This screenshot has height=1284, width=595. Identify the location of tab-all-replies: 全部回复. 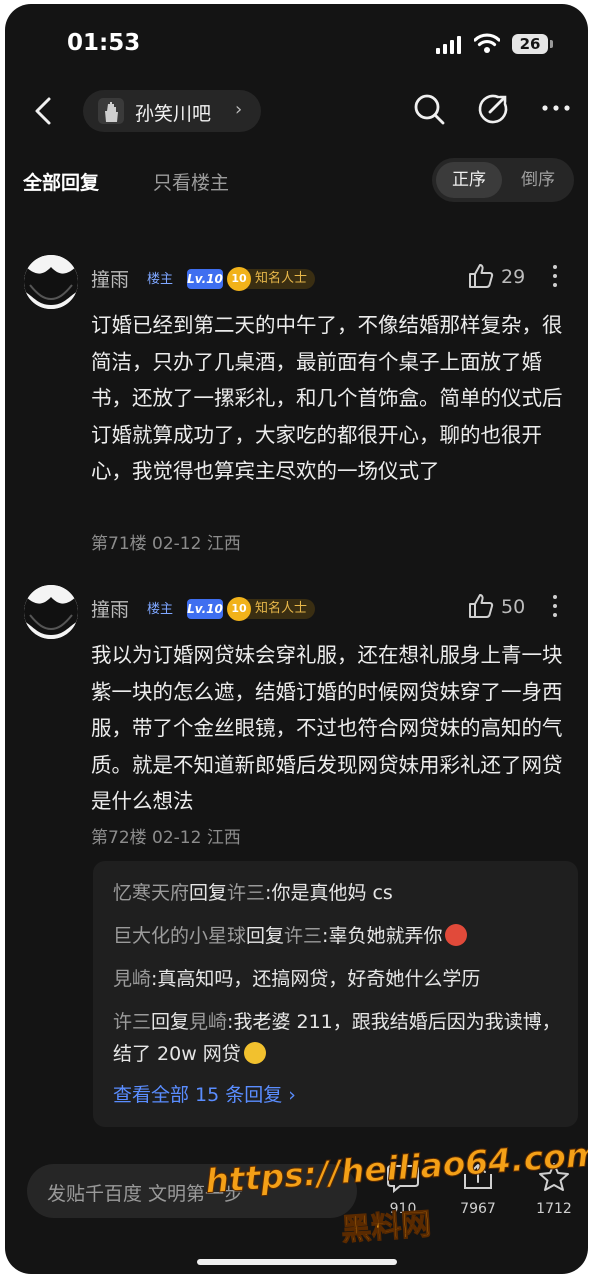
(61, 181).